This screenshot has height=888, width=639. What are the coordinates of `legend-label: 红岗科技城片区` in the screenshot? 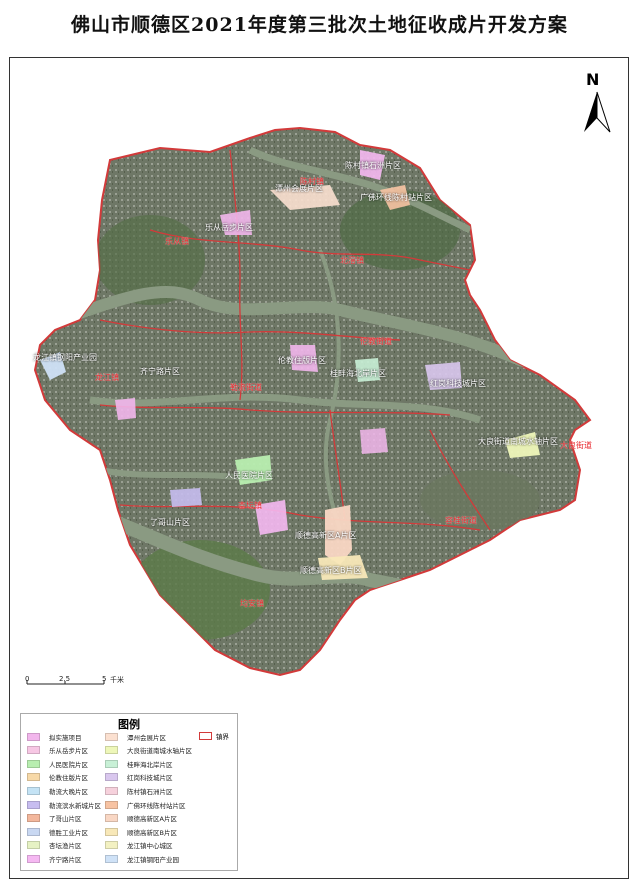 It's located at (150, 778).